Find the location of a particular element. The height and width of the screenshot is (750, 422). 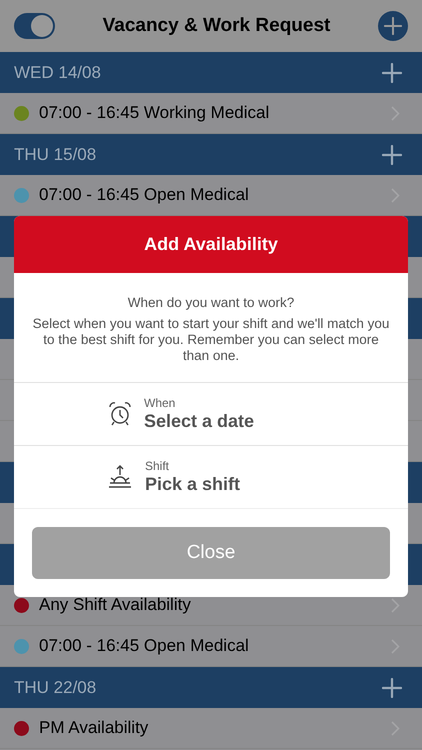

option-label: Shift is located at coordinates (157, 466).